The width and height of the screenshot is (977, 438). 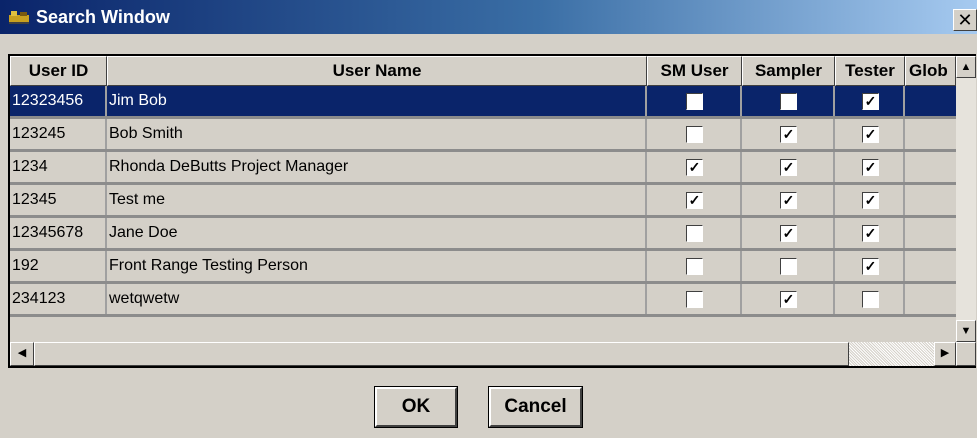 I want to click on scrollbar-corner, so click(x=966, y=354).